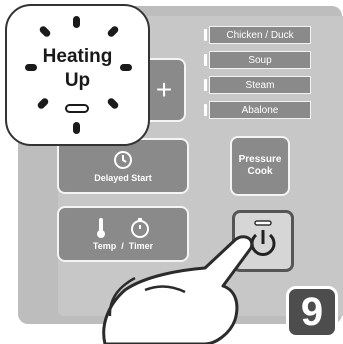 This screenshot has height=344, width=343. I want to click on menu-item-chicken-duck: Chicken / Duck, so click(257, 35).